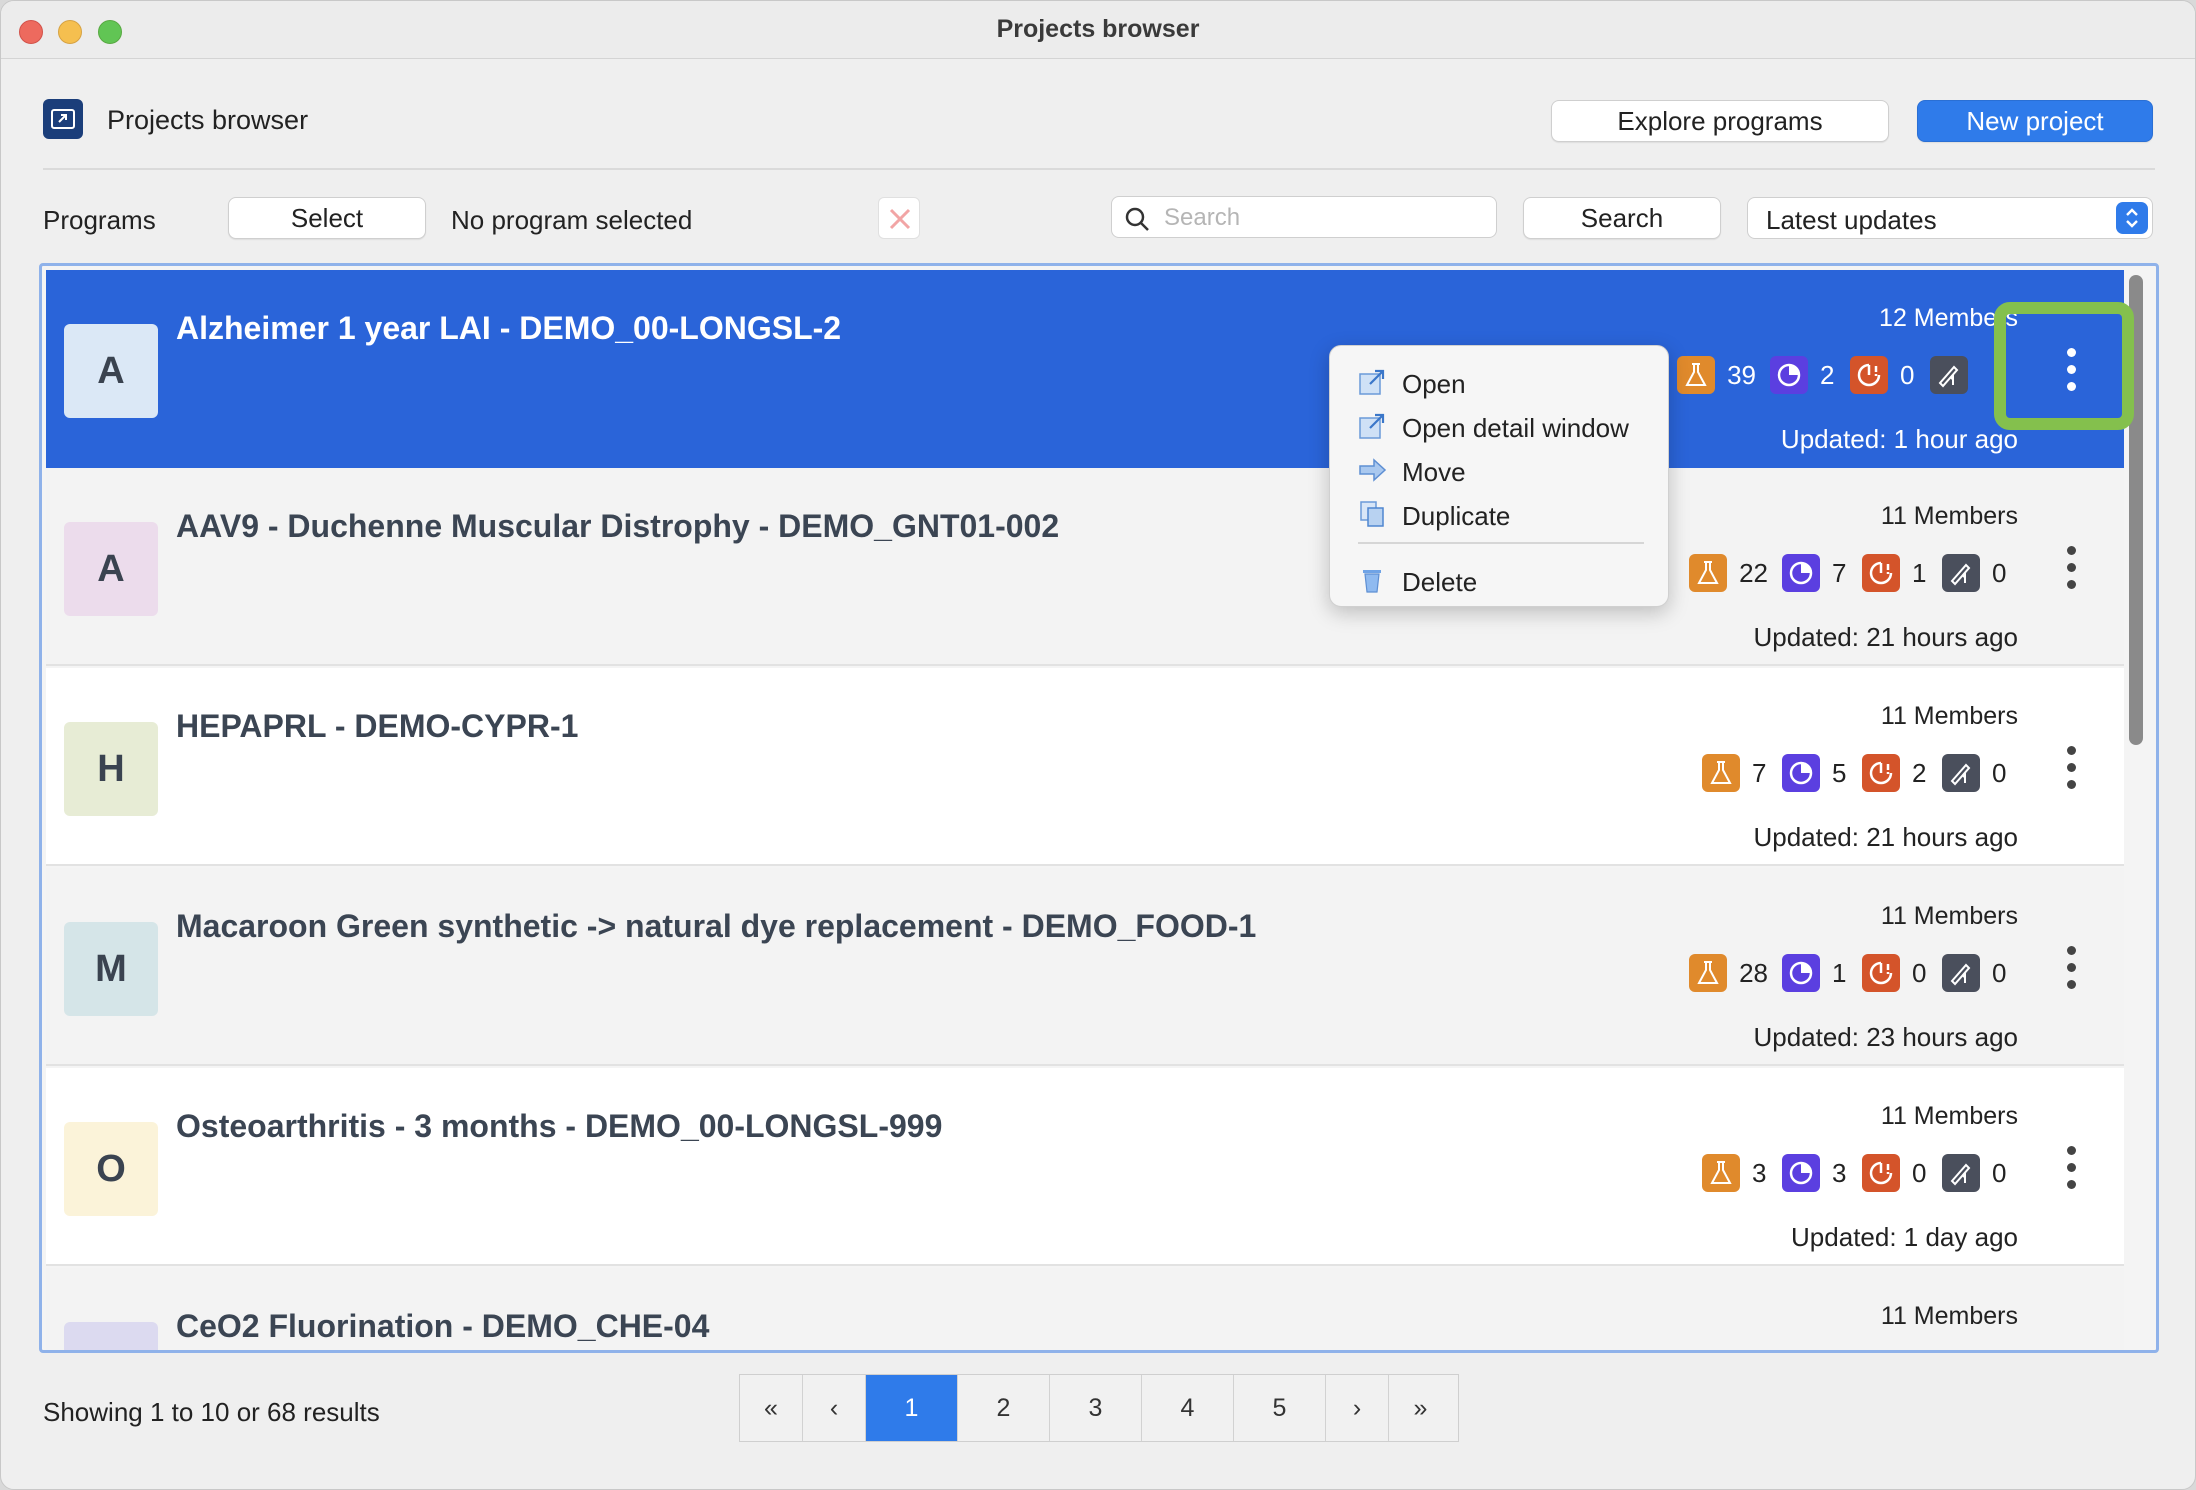  I want to click on page-button: 3, so click(1096, 1408).